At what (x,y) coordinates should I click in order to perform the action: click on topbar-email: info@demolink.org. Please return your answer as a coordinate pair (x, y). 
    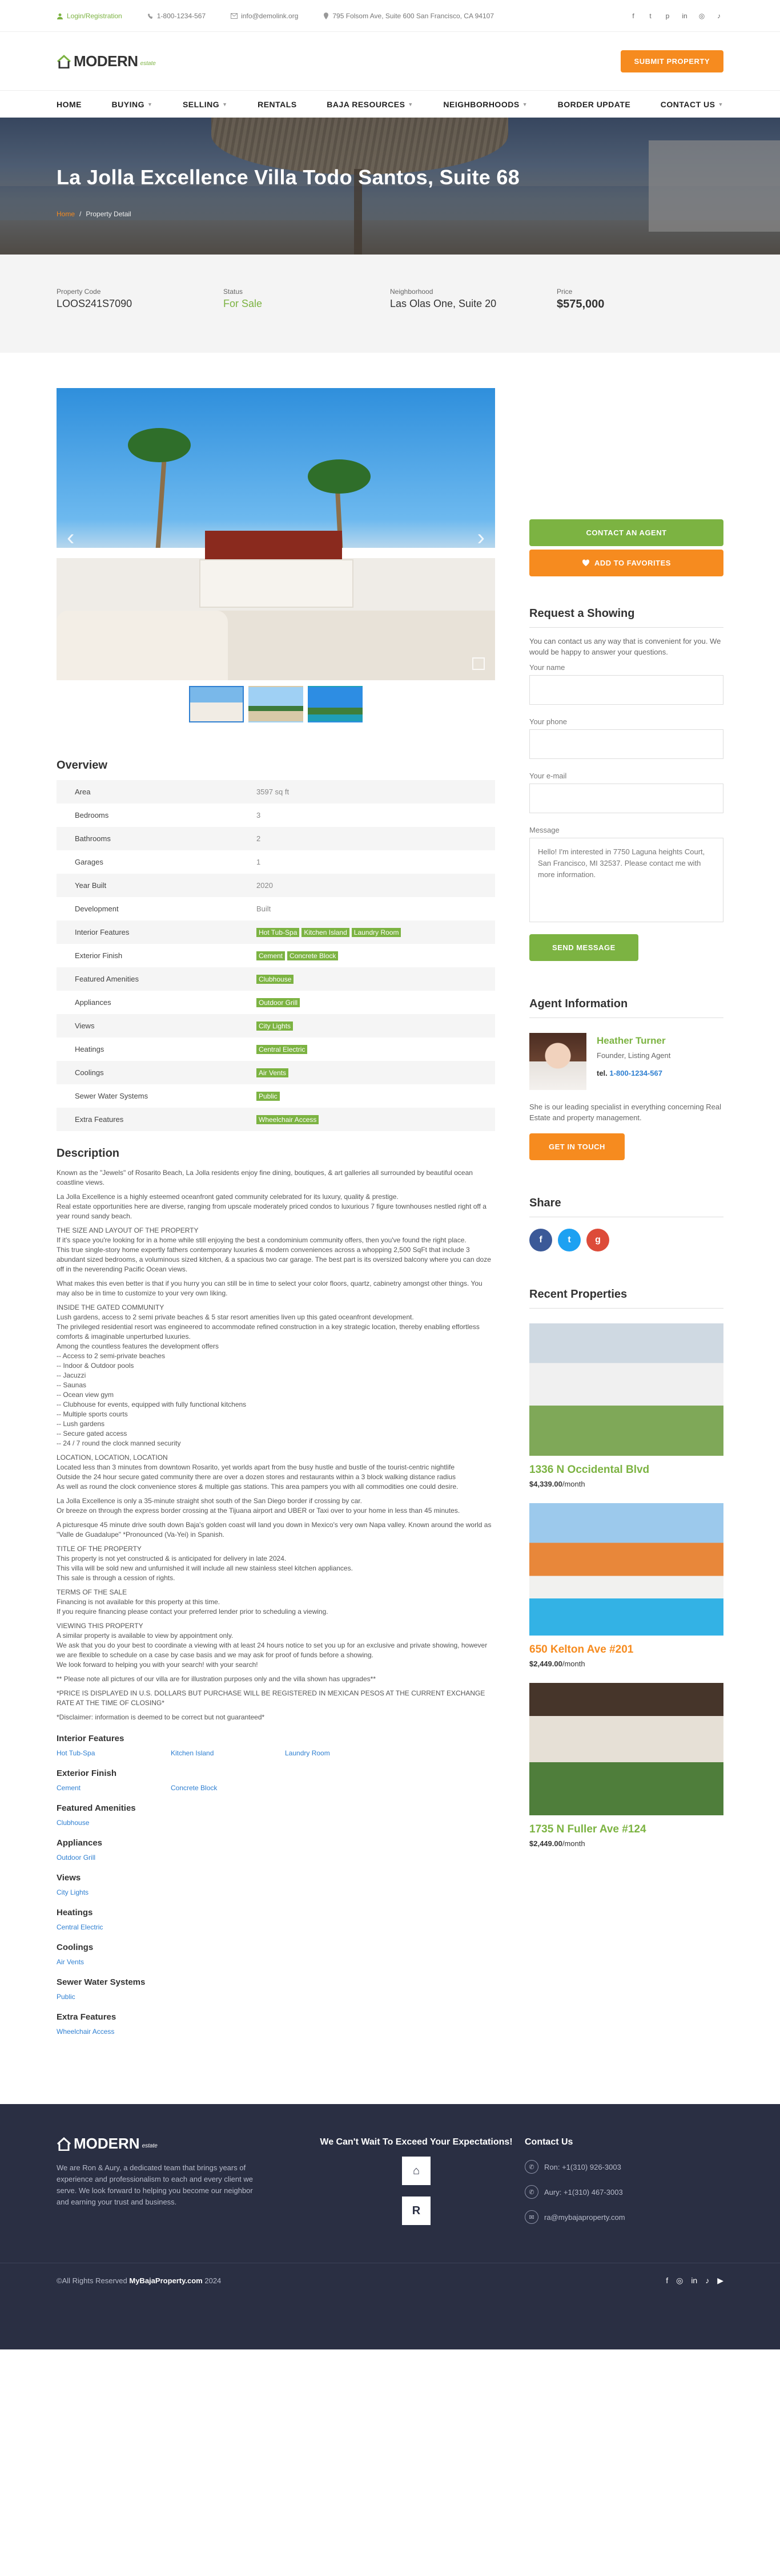
    Looking at the image, I should click on (264, 16).